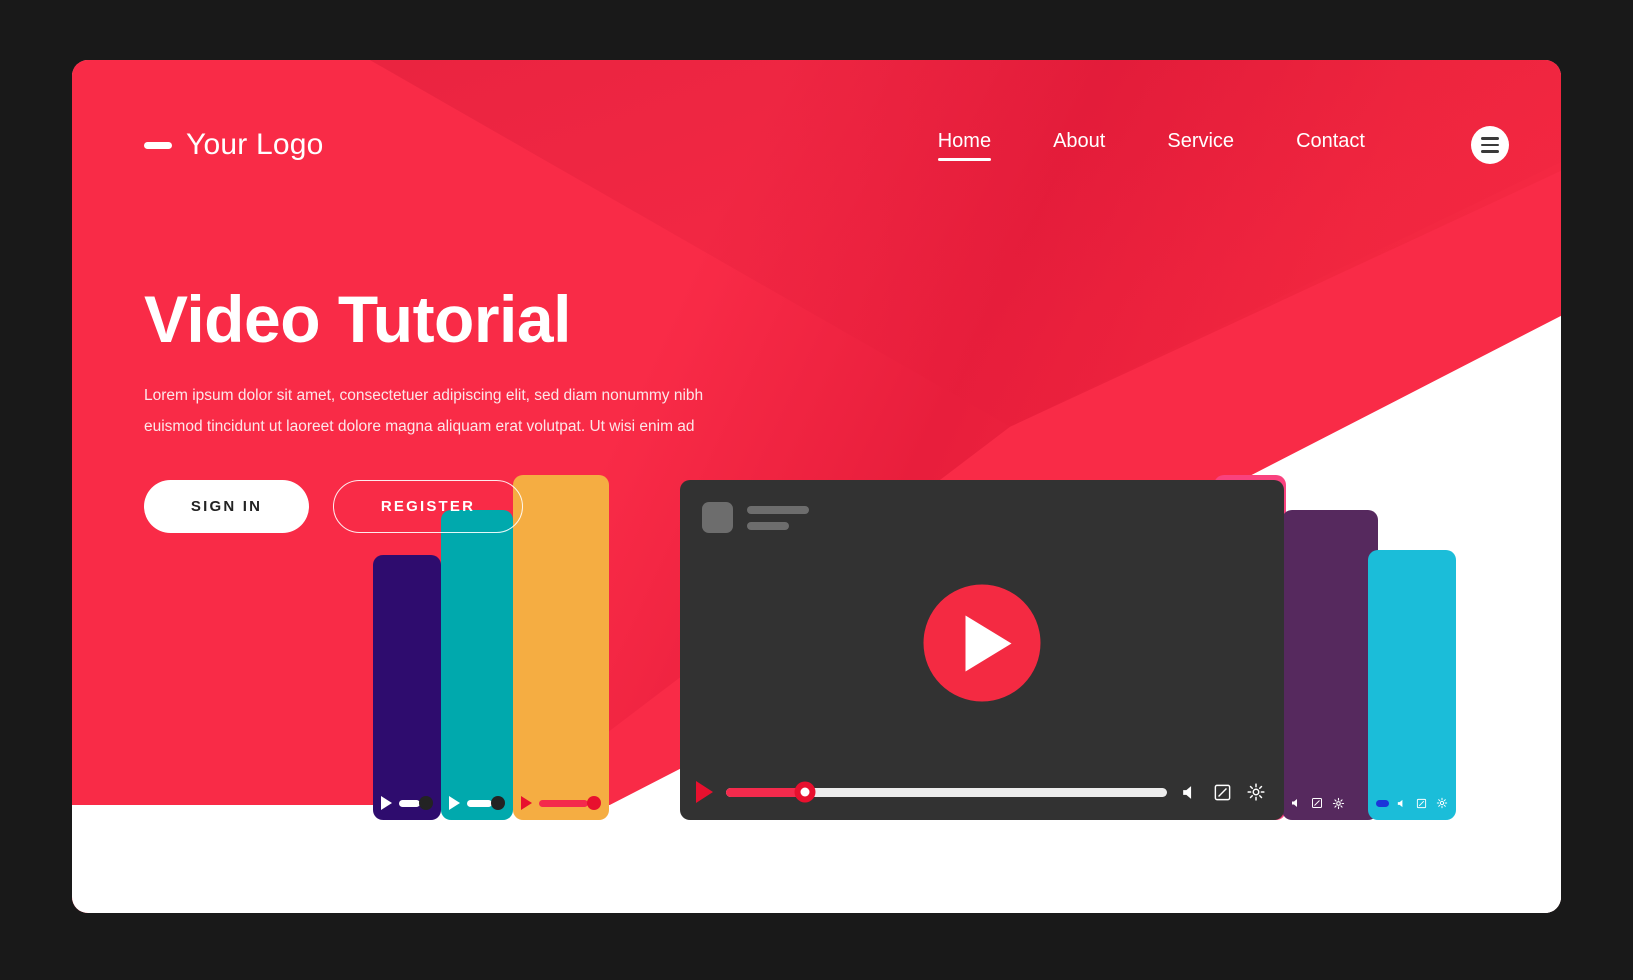 The height and width of the screenshot is (980, 1633). What do you see at coordinates (1200, 145) in the screenshot?
I see `nav-item-service: Service` at bounding box center [1200, 145].